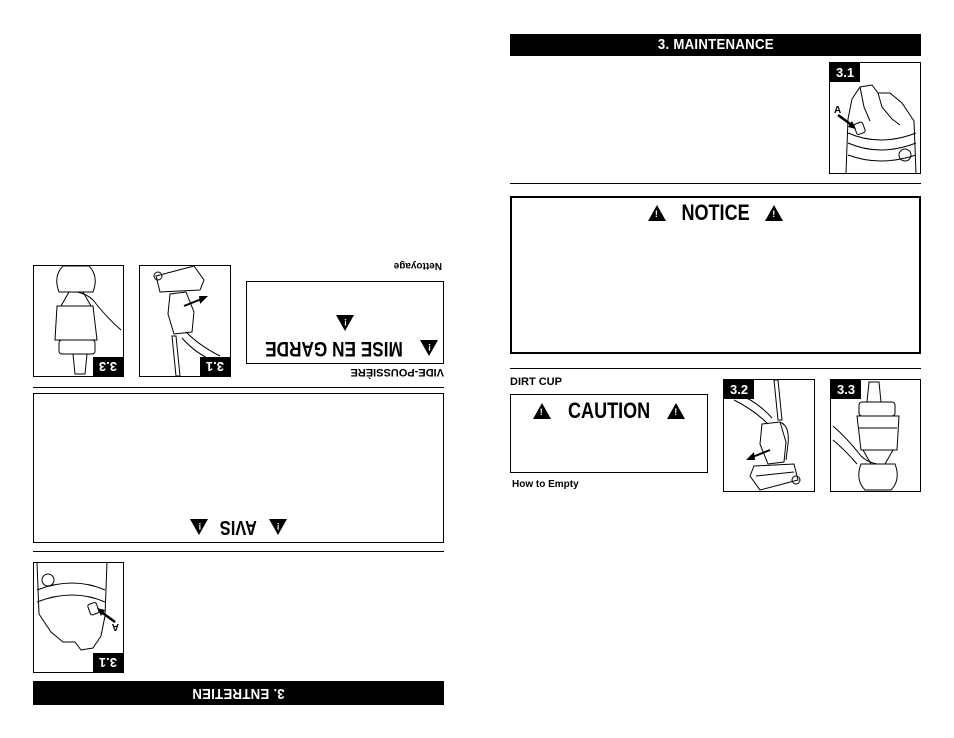  Describe the element at coordinates (397, 372) in the screenshot. I see `vide-poussiere-heading: VIDE-POUSSIÈRE` at that location.